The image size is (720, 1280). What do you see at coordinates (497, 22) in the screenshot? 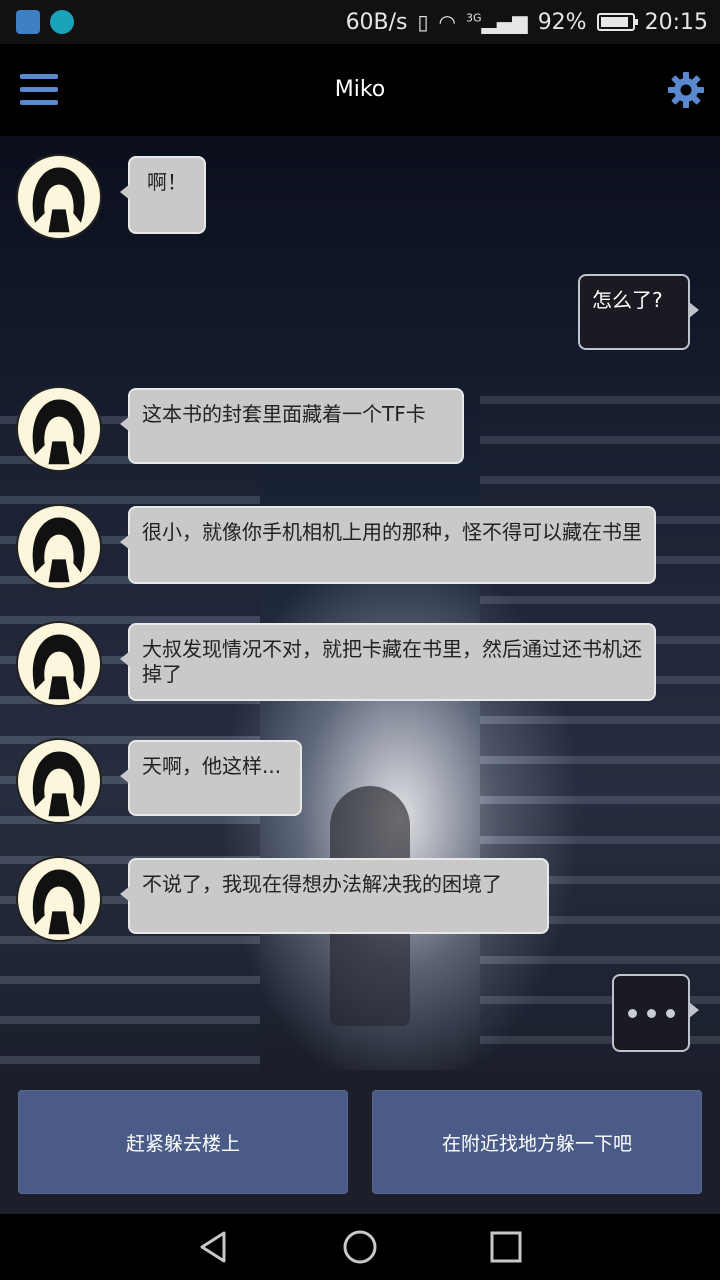
I see `signal-icon: 3G▂▄▆` at bounding box center [497, 22].